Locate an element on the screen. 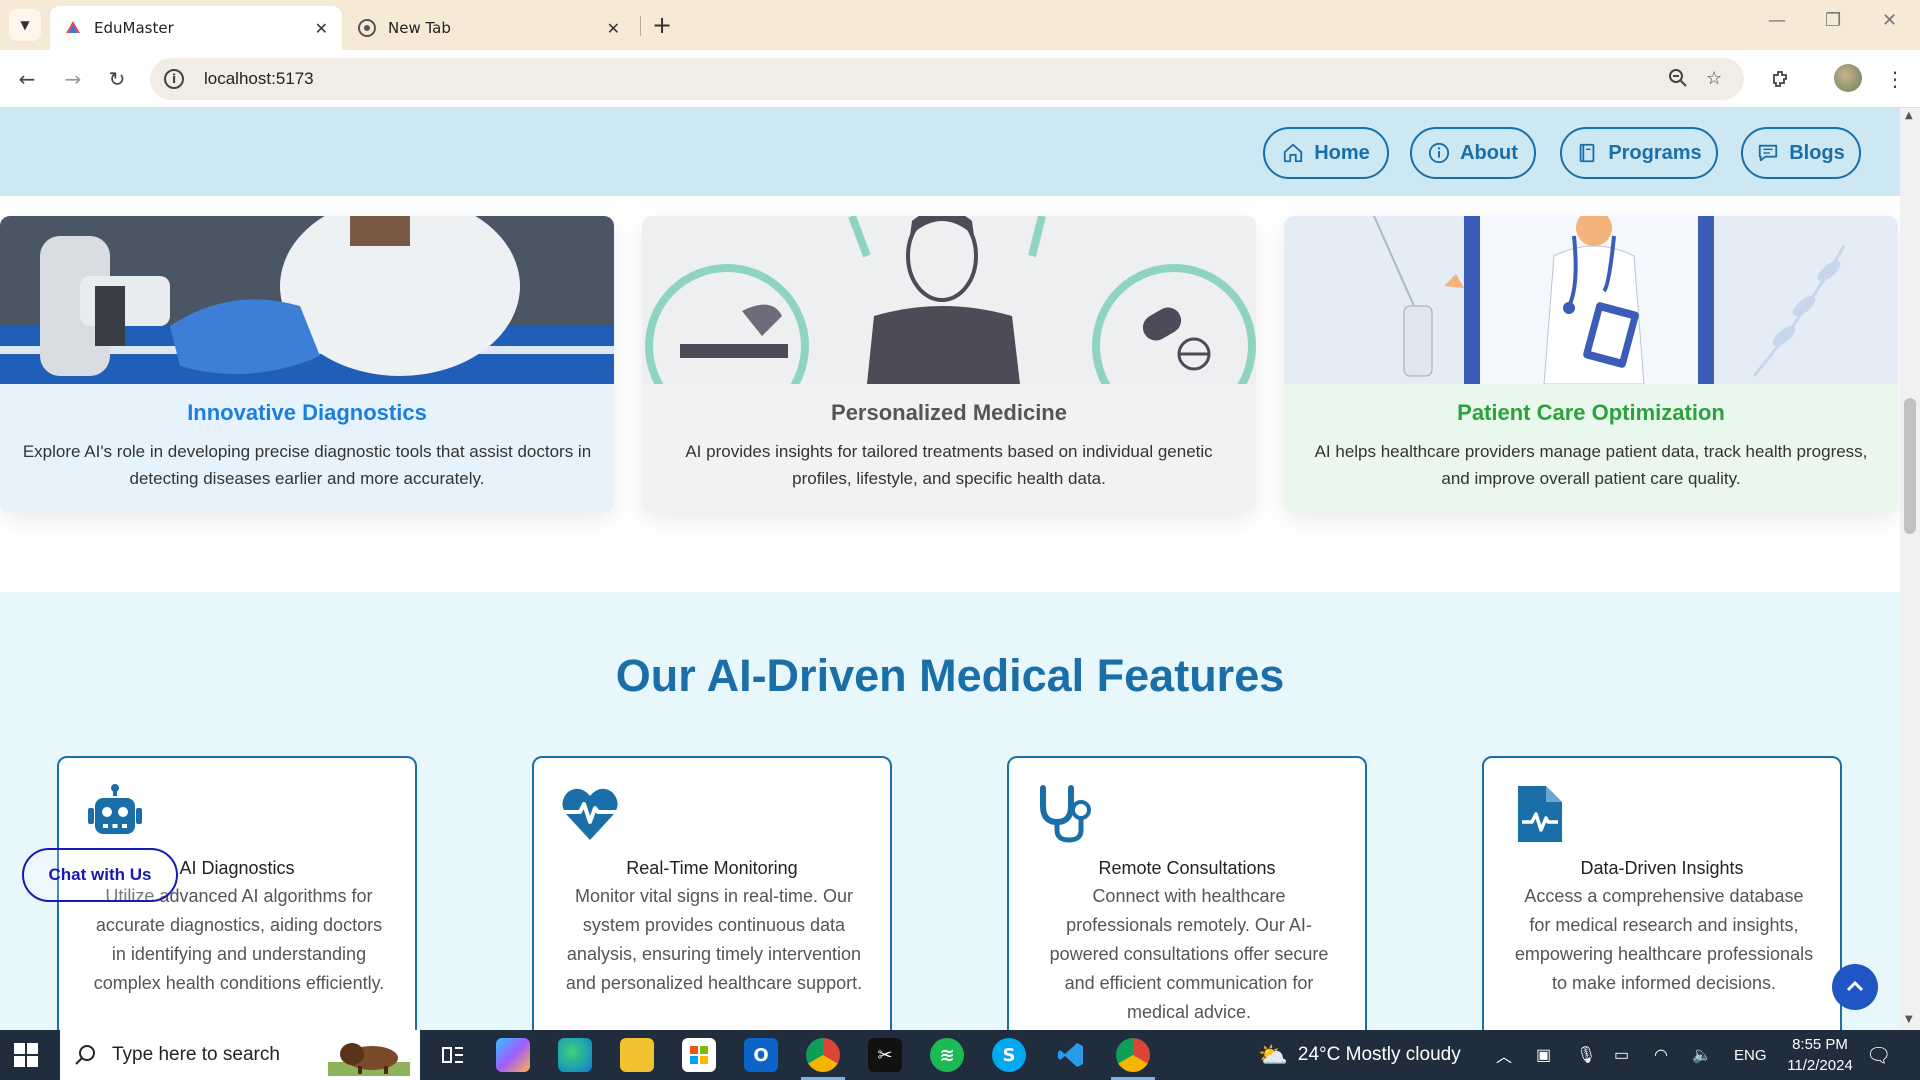 This screenshot has height=1080, width=1920. doctor-illustration is located at coordinates (1591, 300).